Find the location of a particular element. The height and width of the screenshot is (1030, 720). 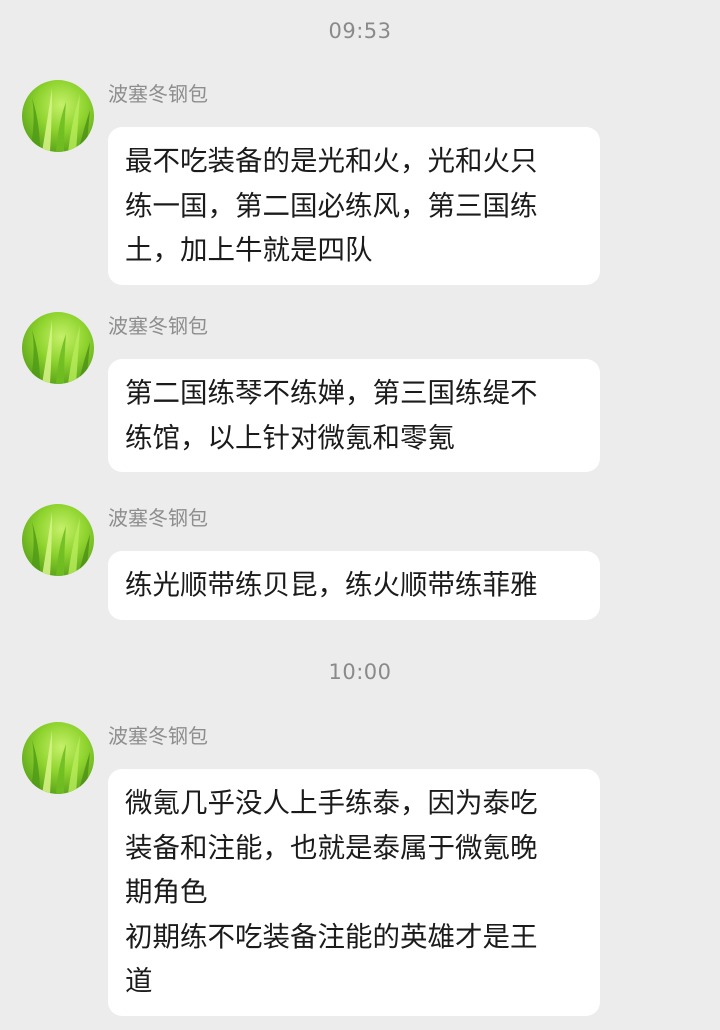

message-bubble: 练光顺带练贝昆，练火顺带练菲雅 is located at coordinates (354, 585).